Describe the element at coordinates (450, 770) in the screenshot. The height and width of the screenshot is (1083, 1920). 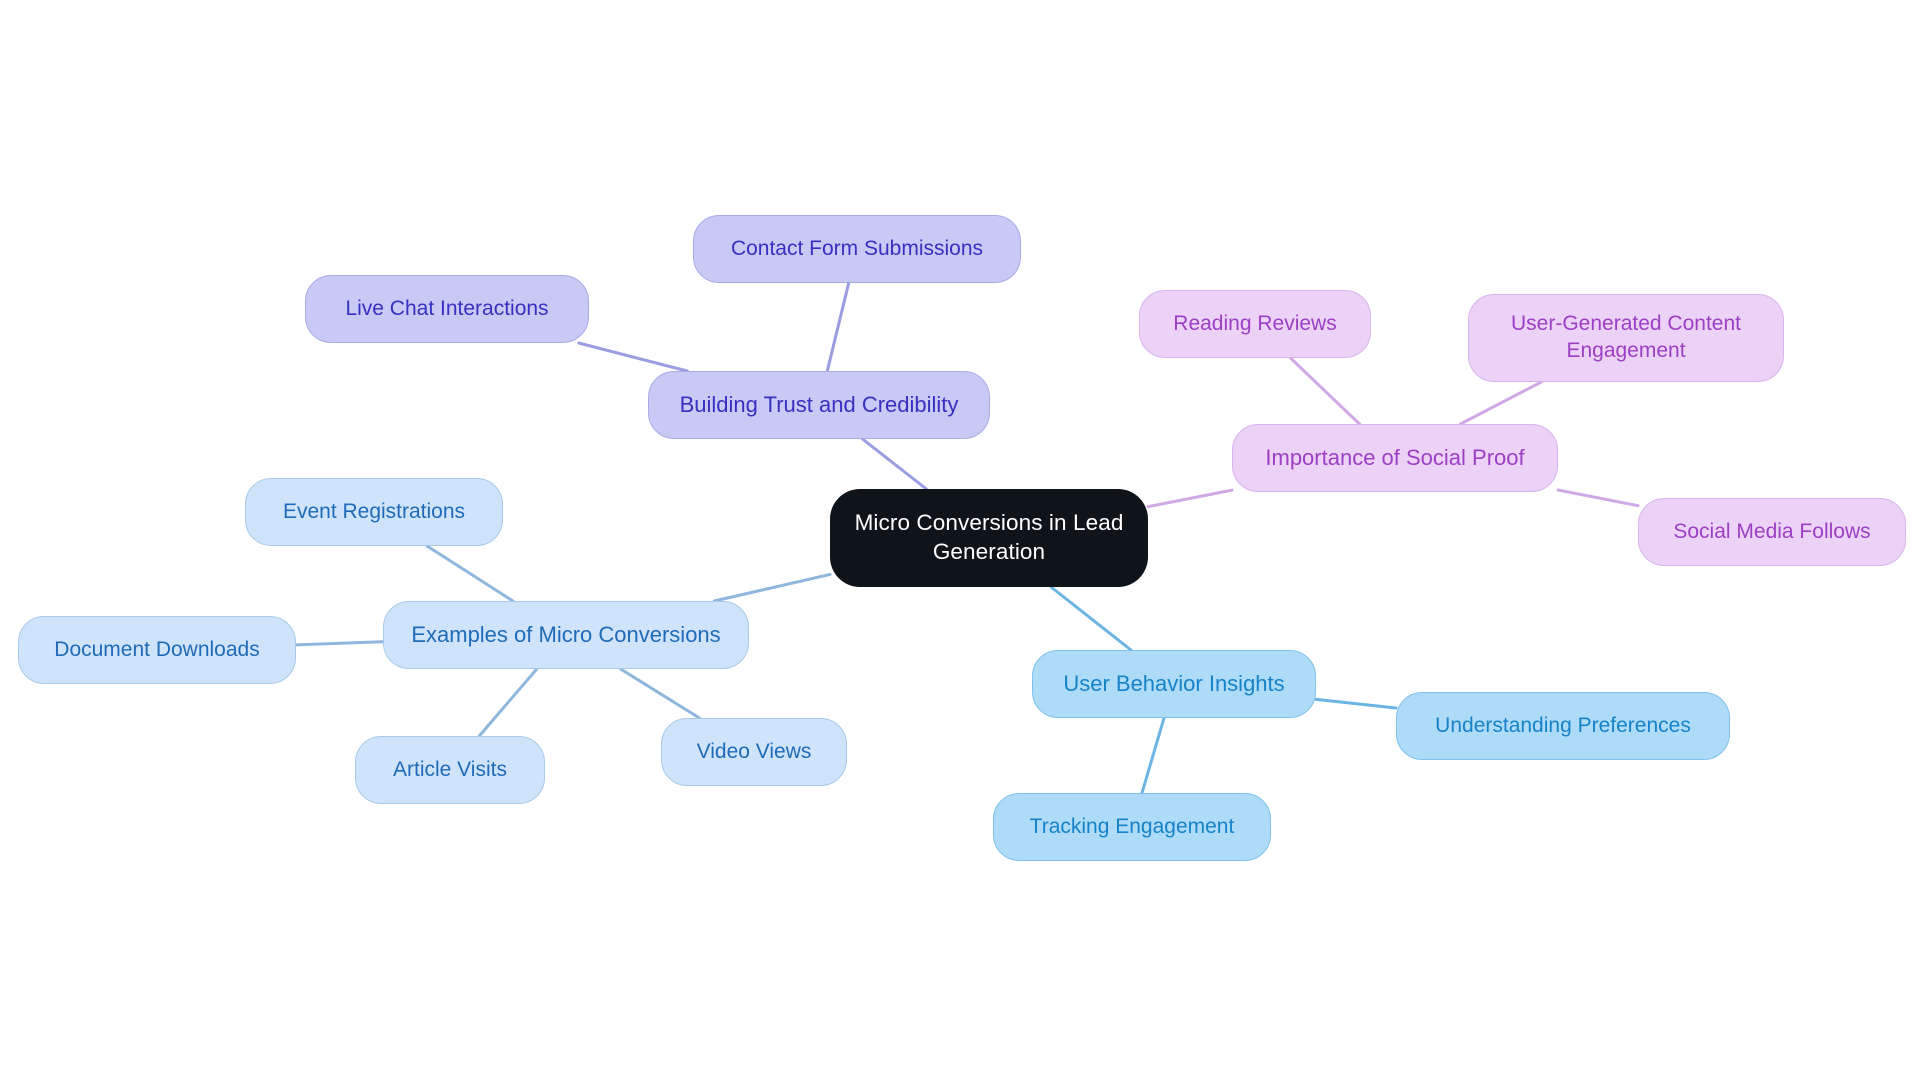
I see `mindmap-leaf-node-article-visits: Article Visits` at that location.